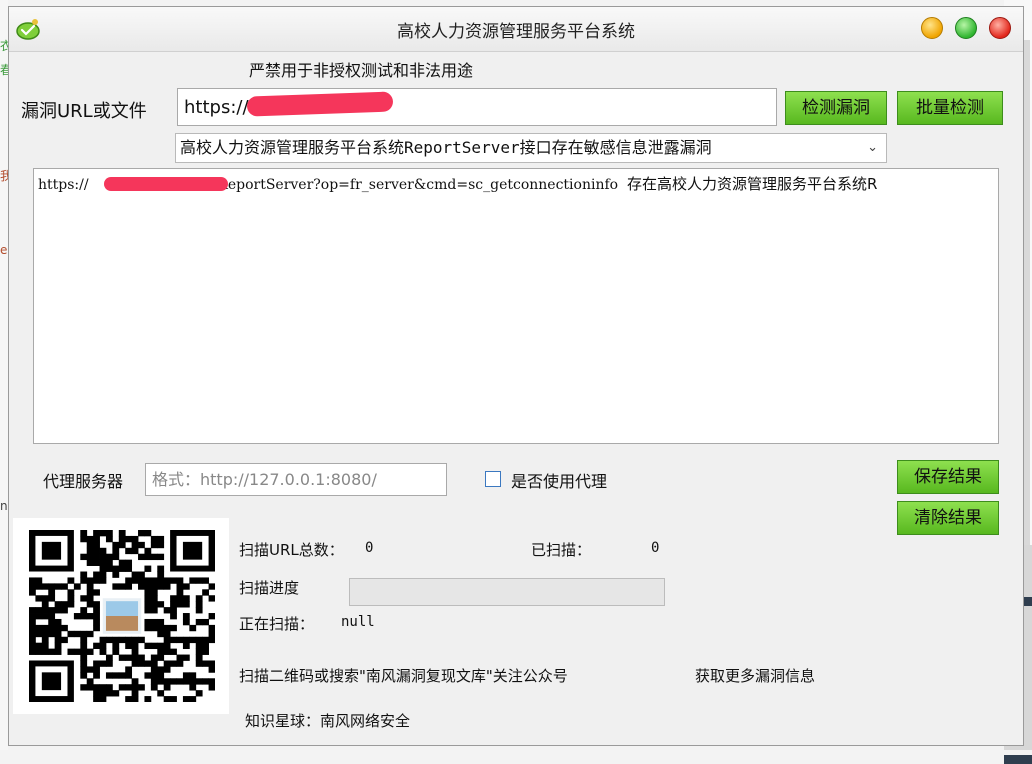  What do you see at coordinates (507, 592) in the screenshot?
I see `scan-progress-bar` at bounding box center [507, 592].